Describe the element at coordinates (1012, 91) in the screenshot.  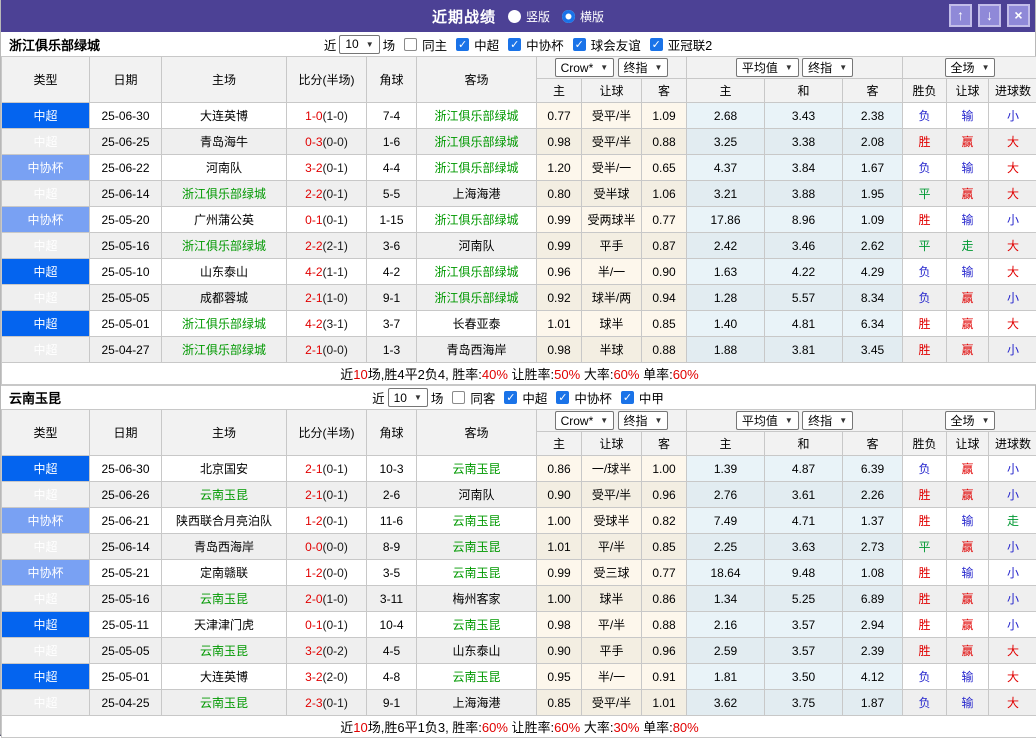
I see `sub-column-header-8: 进球数` at that location.